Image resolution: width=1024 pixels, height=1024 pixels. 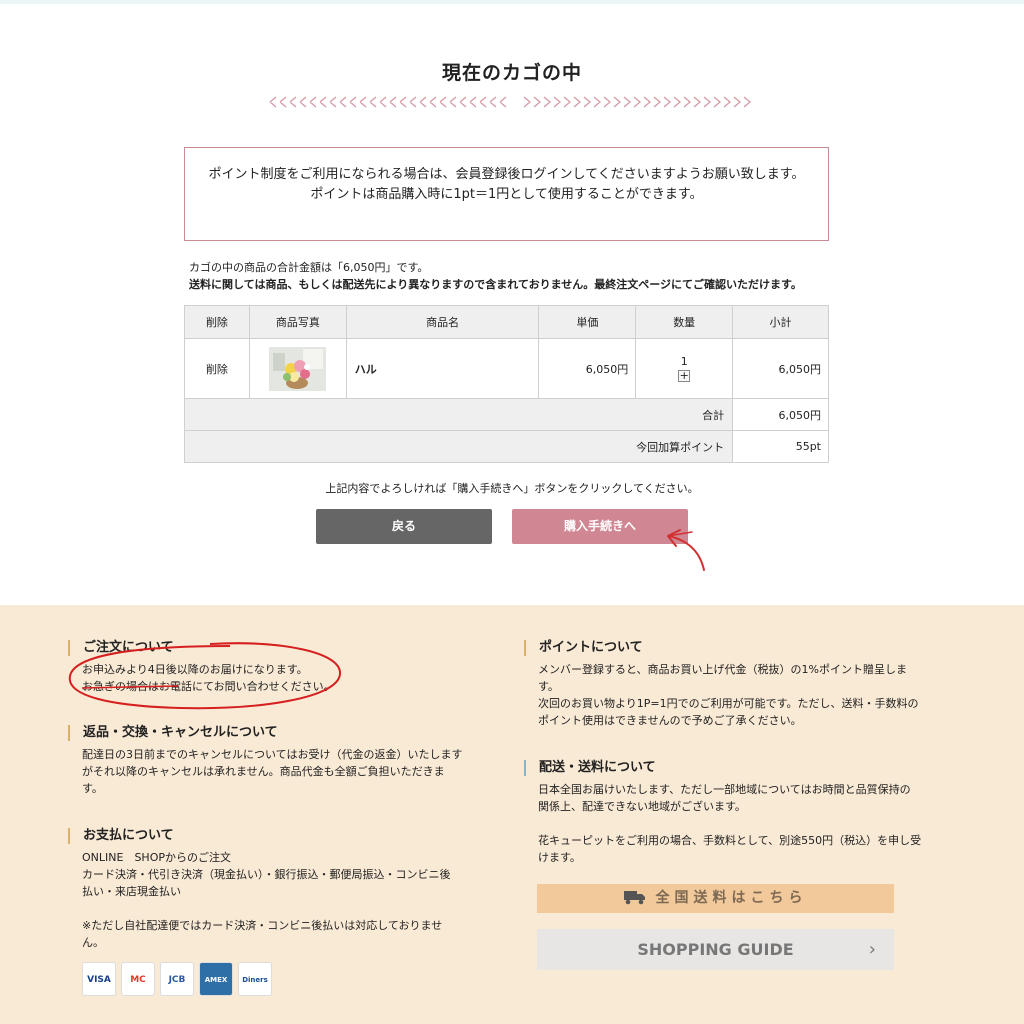 What do you see at coordinates (724, 789) in the screenshot?
I see `delivery-line-1: 日本全国お届けいたします、ただし一部地域についてはお時間と品質保持の` at bounding box center [724, 789].